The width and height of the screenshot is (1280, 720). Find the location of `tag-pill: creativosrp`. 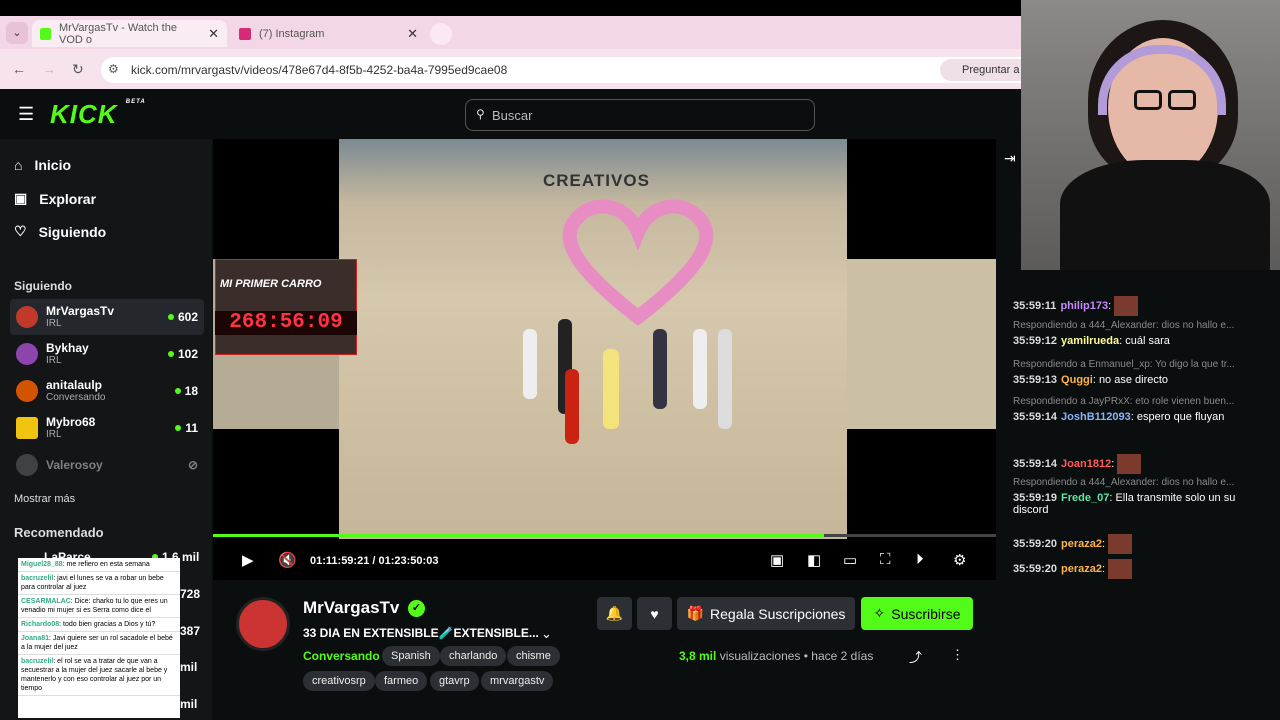

tag-pill: creativosrp is located at coordinates (339, 681).